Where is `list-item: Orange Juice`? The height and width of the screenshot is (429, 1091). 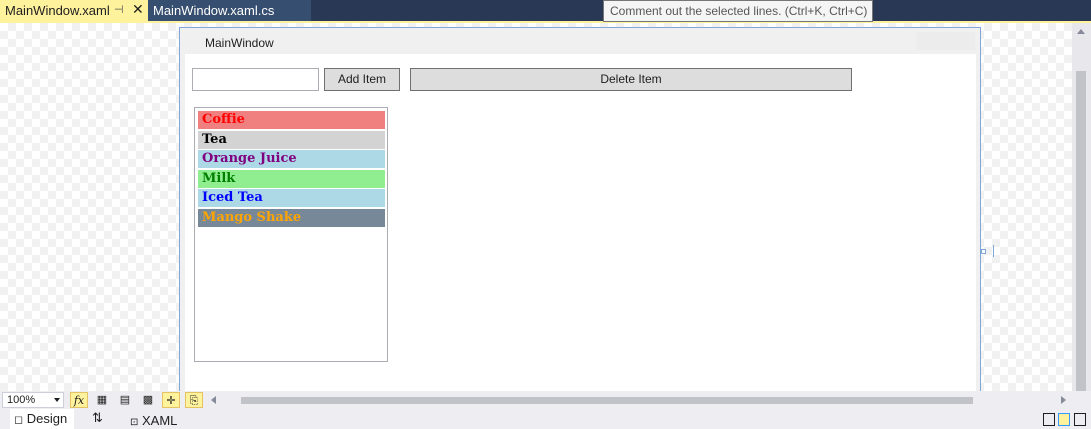 list-item: Orange Juice is located at coordinates (291, 159).